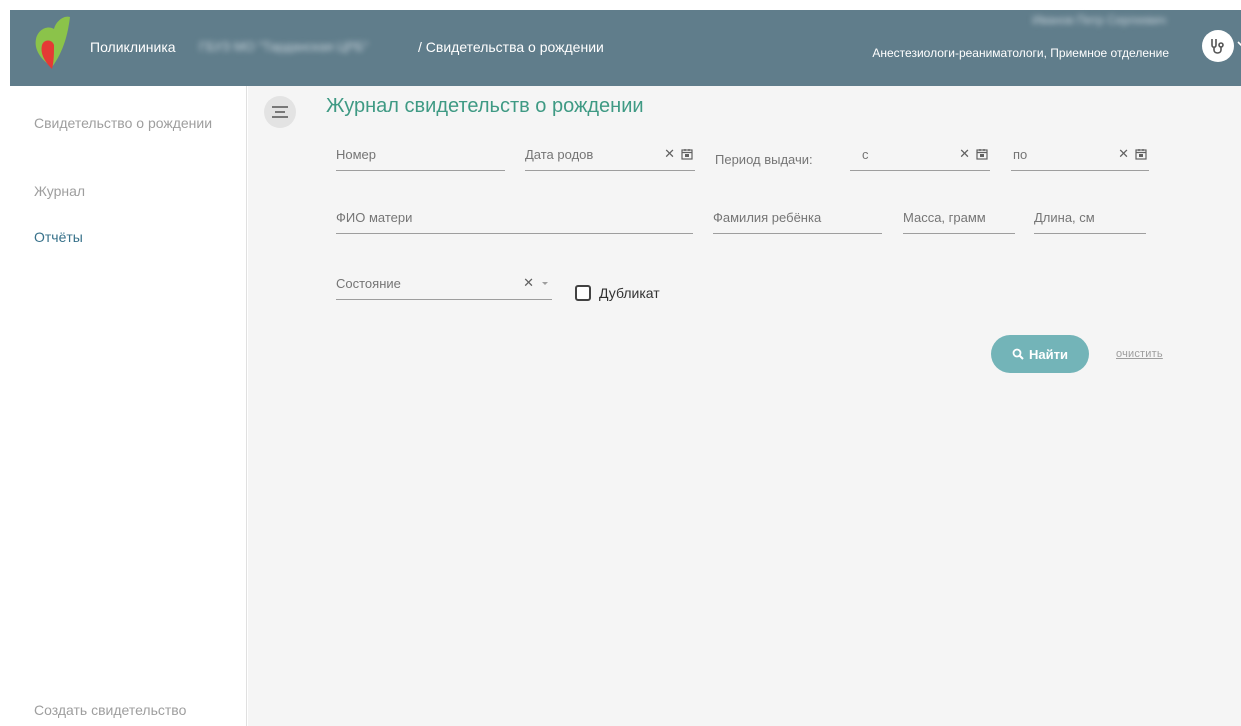  I want to click on mass-placeholder: Масса, грамм, so click(944, 217).